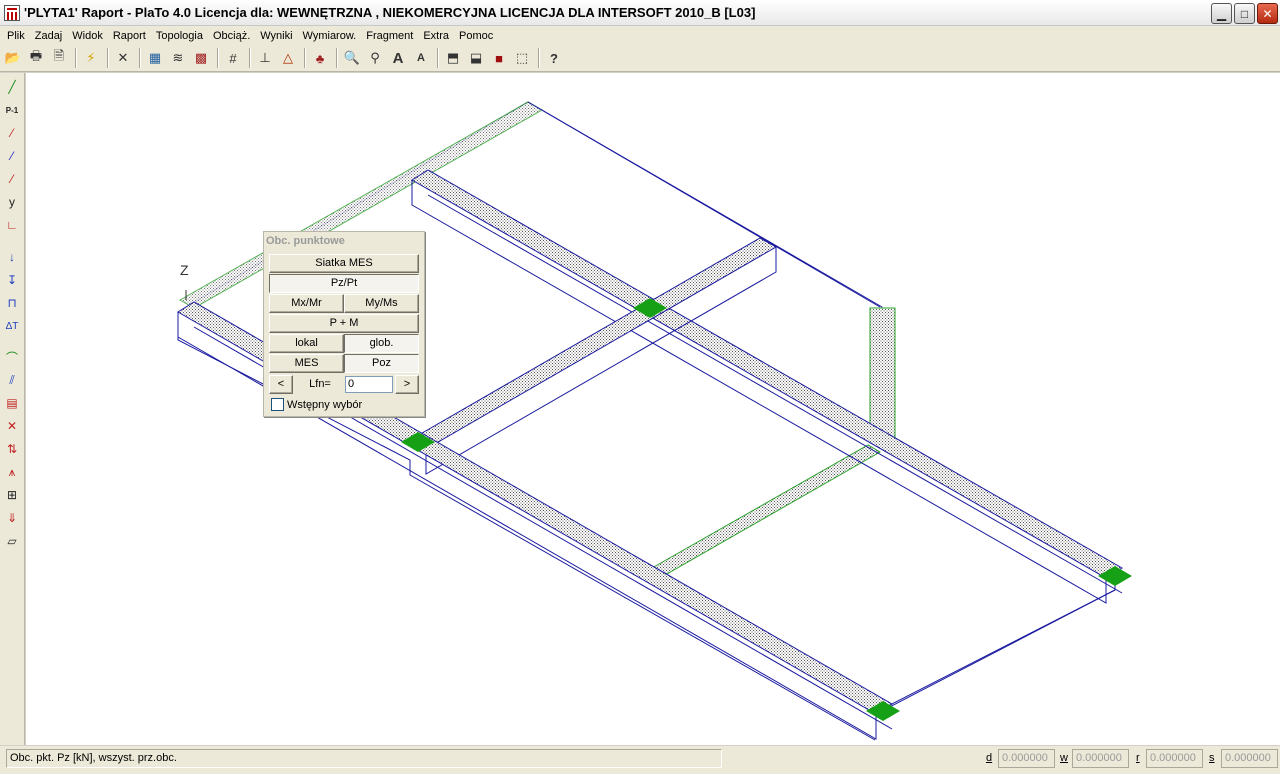  What do you see at coordinates (1100, 758) in the screenshot?
I see `w-field: 0.000000` at bounding box center [1100, 758].